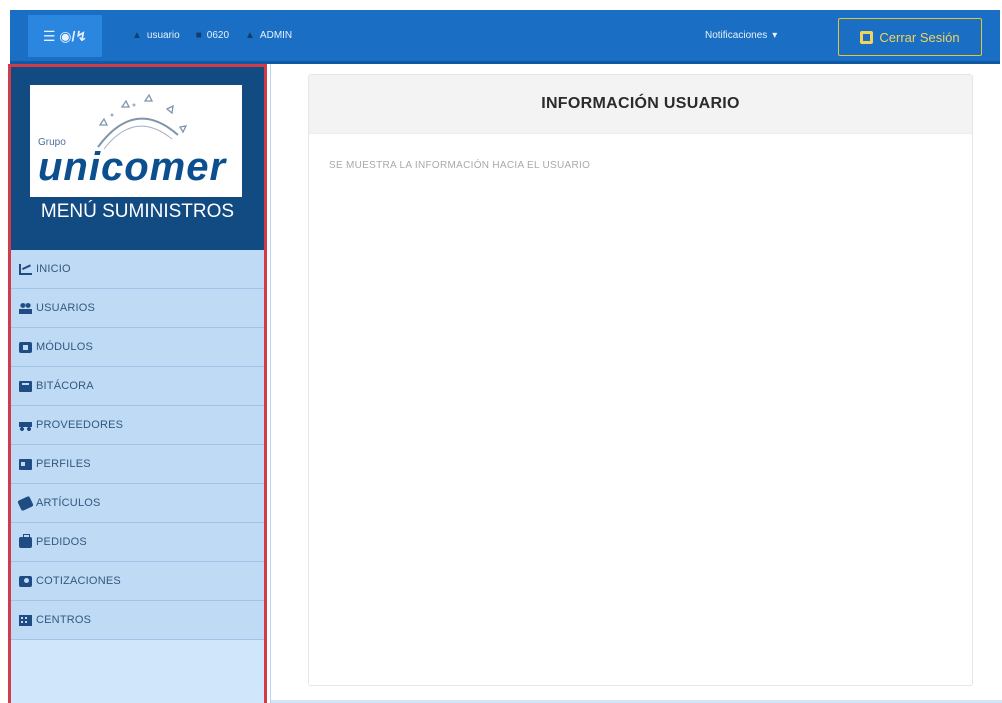 Image resolution: width=1002 pixels, height=703 pixels. What do you see at coordinates (137, 503) in the screenshot?
I see `sidebar-item-articulos: ARTÍCULOS` at bounding box center [137, 503].